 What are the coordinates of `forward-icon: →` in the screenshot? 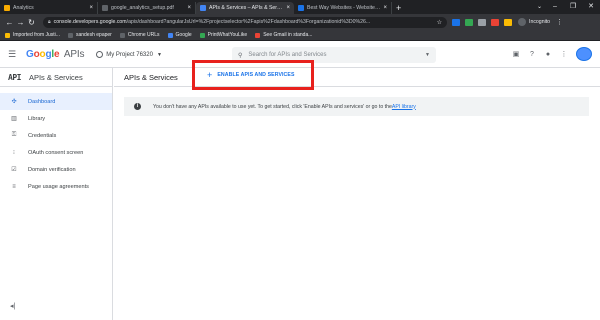 It's located at (20, 22).